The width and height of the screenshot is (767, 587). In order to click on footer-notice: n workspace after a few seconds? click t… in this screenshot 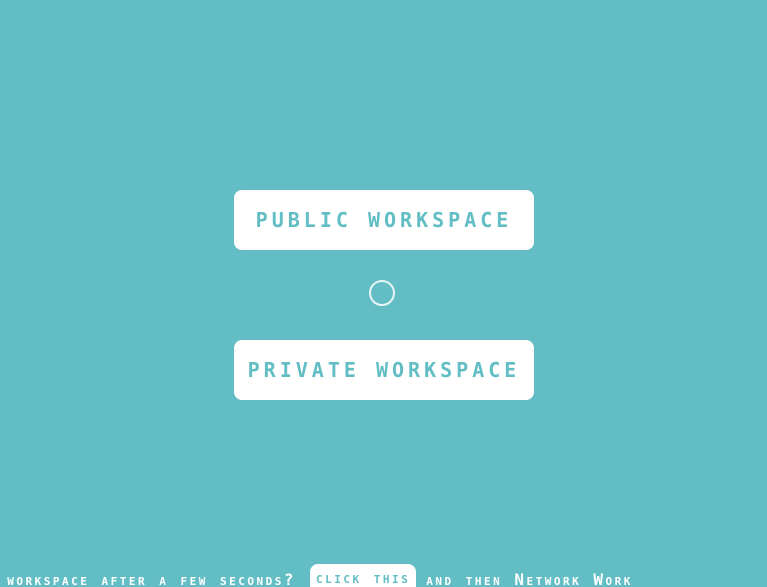, I will do `click(383, 575)`.